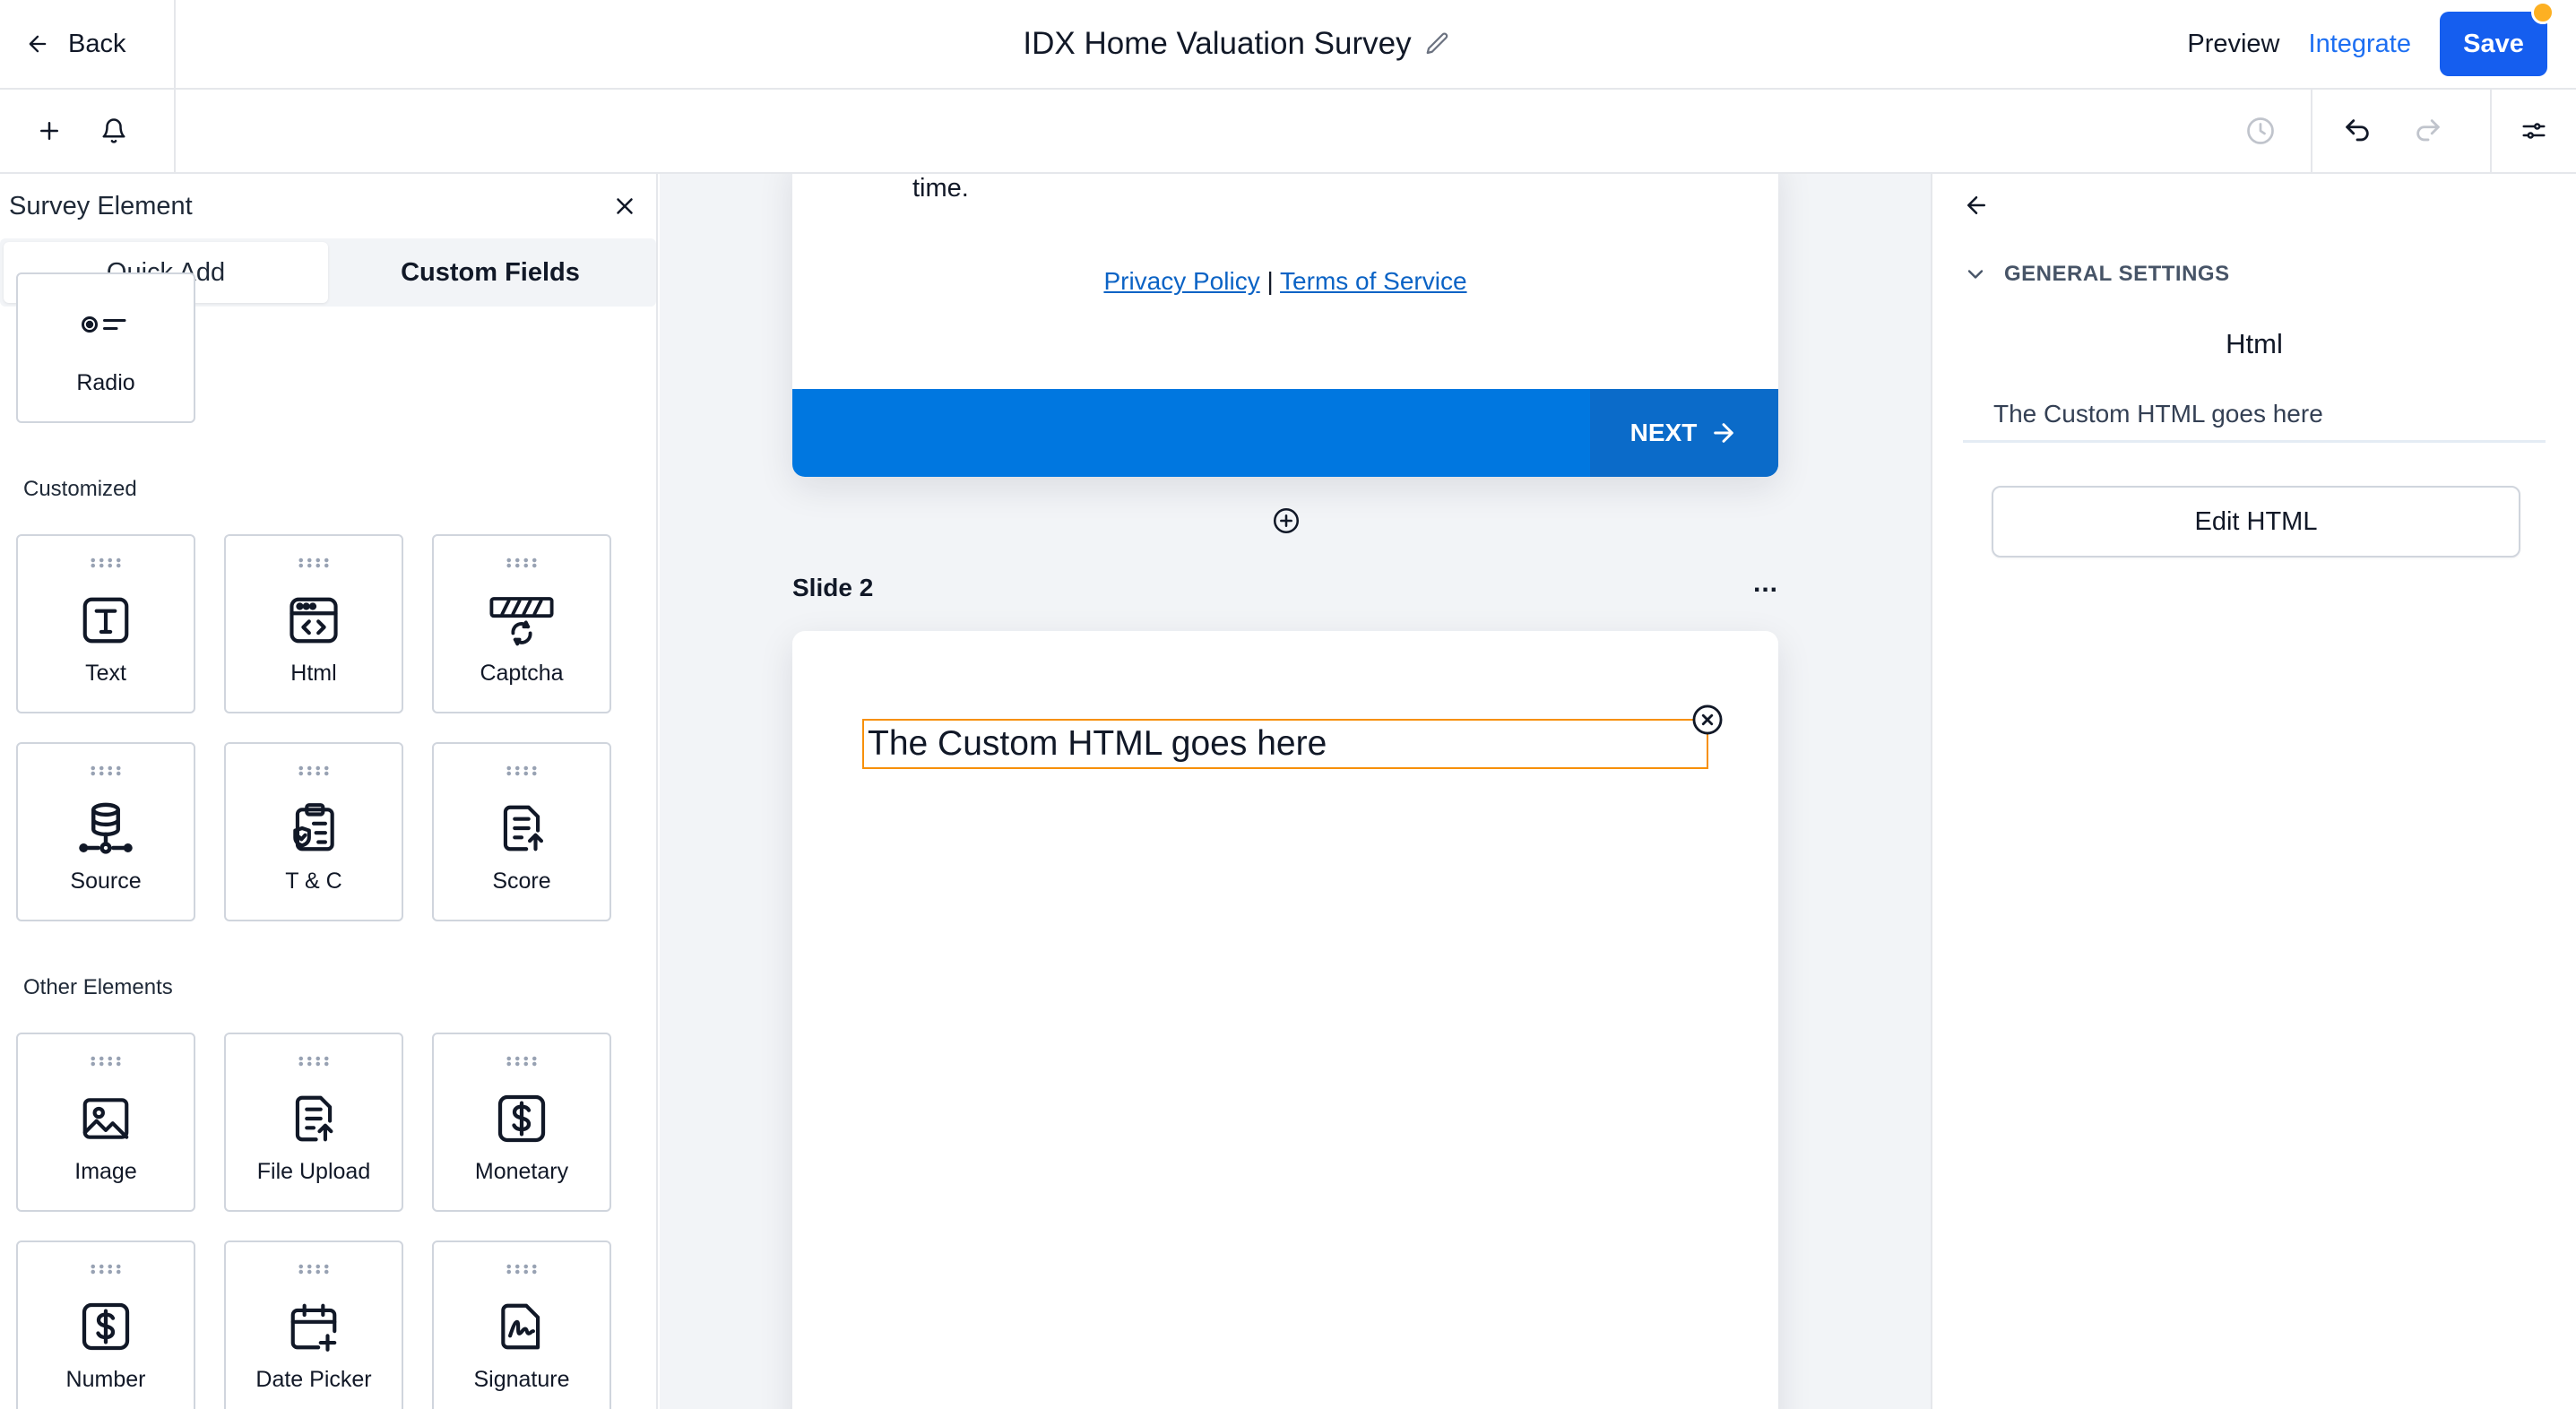 Image resolution: width=2576 pixels, height=1409 pixels. Describe the element at coordinates (105, 1171) in the screenshot. I see `element-card-label: Image` at that location.